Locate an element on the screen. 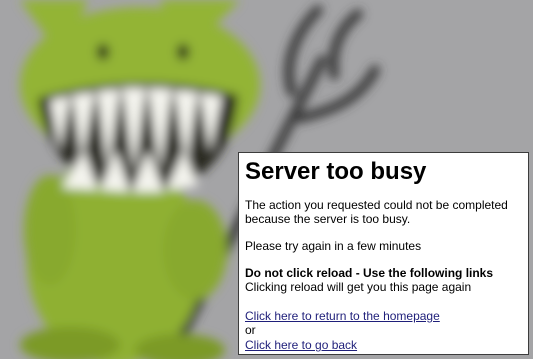  or-separator: or is located at coordinates (250, 330).